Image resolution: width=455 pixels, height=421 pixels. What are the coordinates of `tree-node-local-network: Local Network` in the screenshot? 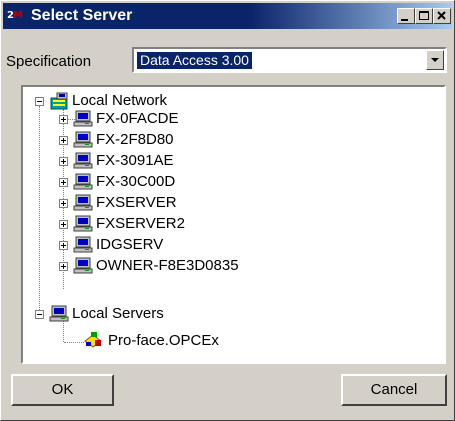 It's located at (173, 101).